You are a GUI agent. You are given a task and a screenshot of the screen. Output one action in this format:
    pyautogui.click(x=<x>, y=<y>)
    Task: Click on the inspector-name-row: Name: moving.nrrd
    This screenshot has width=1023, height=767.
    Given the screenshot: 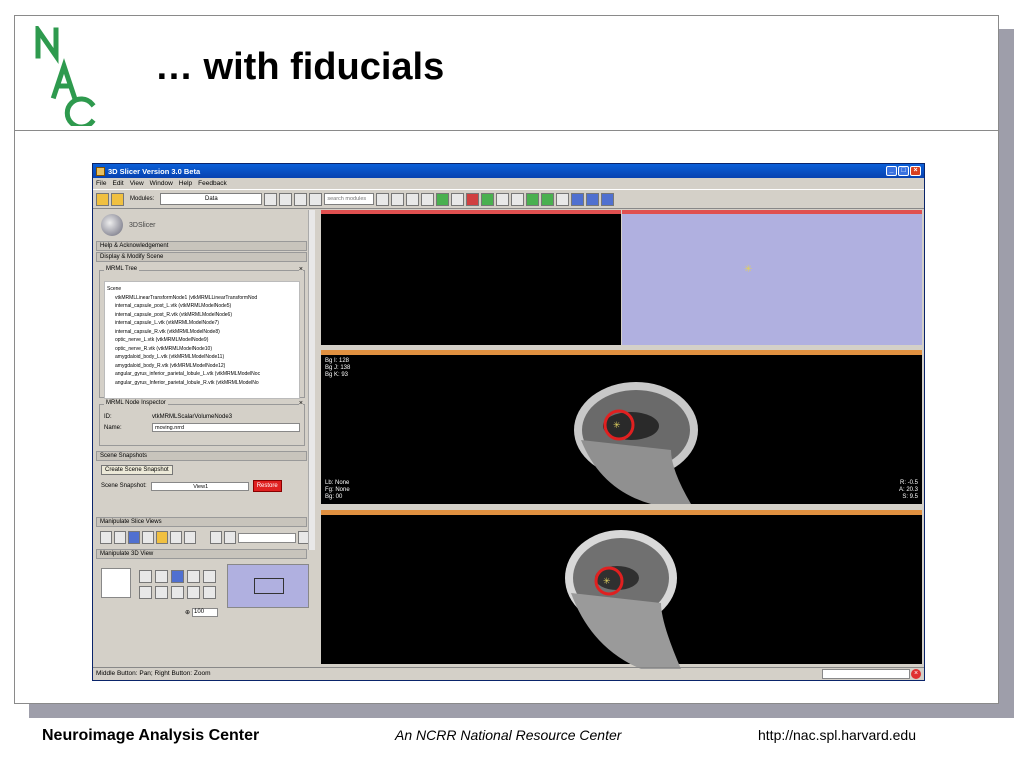 What is the action you would take?
    pyautogui.click(x=202, y=427)
    